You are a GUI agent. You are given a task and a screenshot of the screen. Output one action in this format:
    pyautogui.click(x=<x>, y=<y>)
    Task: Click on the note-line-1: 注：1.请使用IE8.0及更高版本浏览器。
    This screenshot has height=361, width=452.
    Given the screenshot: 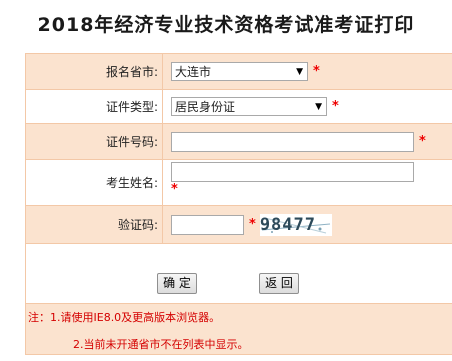 What is the action you would take?
    pyautogui.click(x=124, y=317)
    